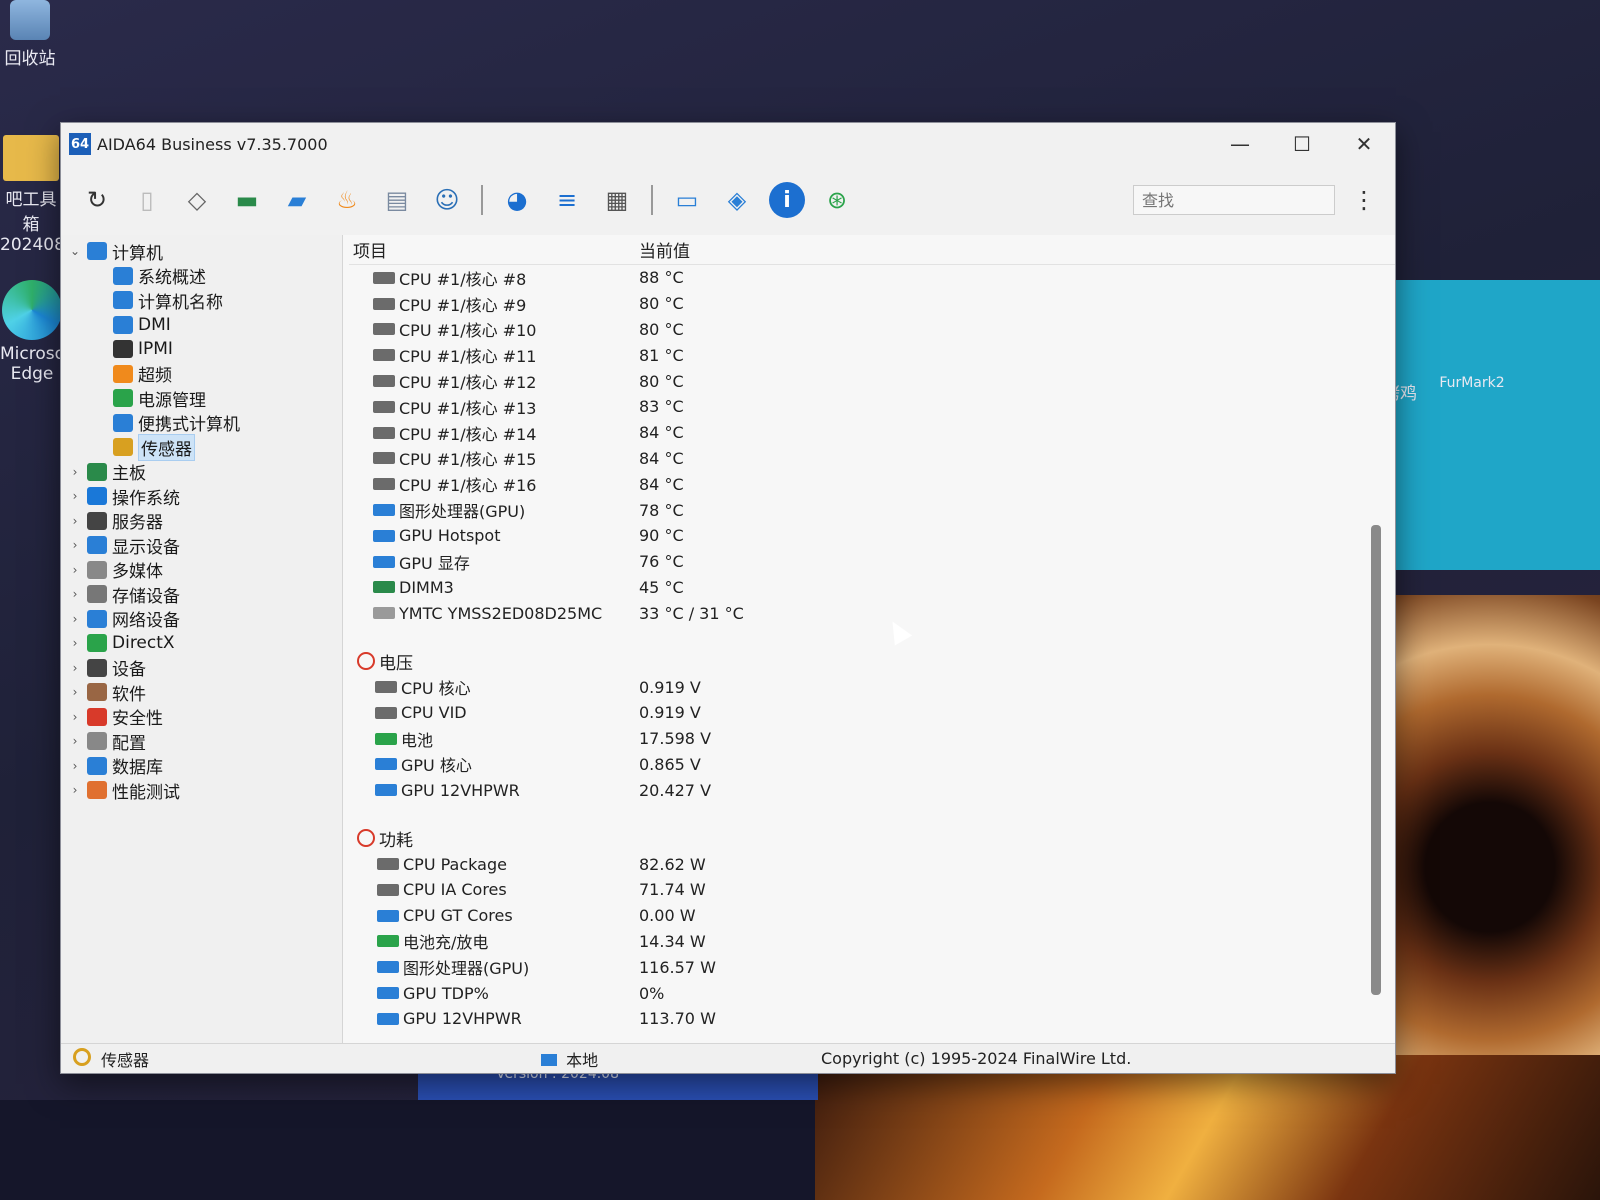 This screenshot has width=1600, height=1200. I want to click on memory-icon: ▬, so click(247, 200).